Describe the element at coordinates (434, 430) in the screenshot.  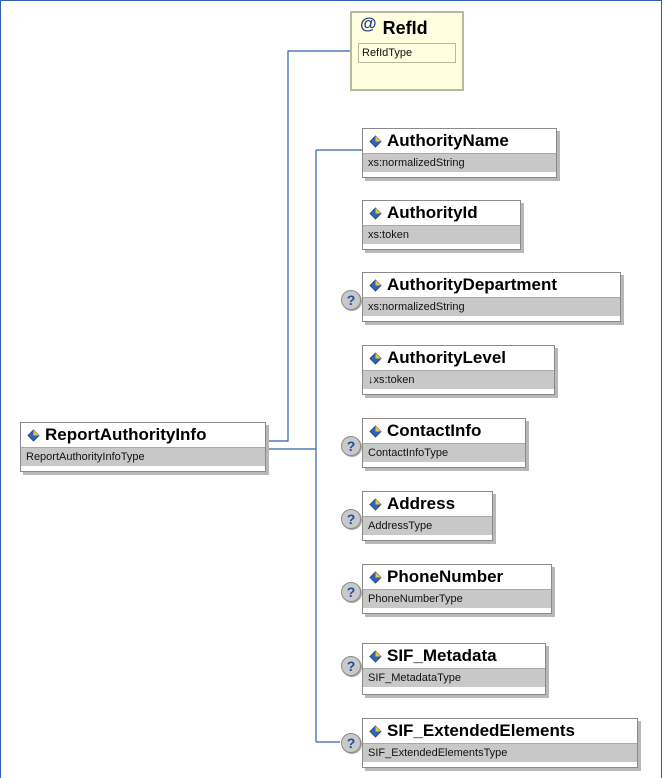
I see `element-name: ContactInfo` at that location.